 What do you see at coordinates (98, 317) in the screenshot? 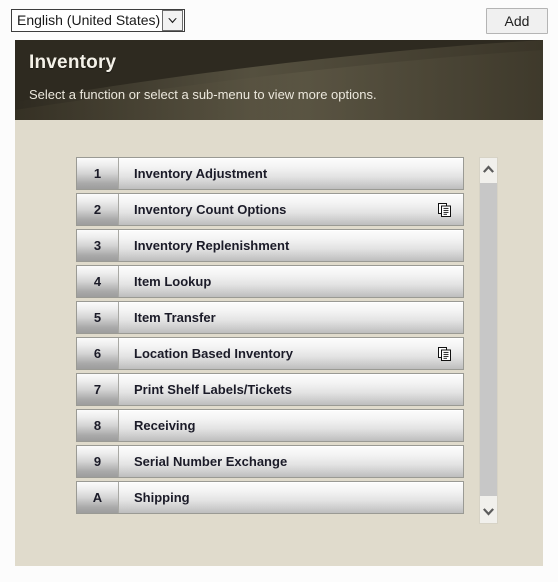
I see `menu-item-key: 5` at bounding box center [98, 317].